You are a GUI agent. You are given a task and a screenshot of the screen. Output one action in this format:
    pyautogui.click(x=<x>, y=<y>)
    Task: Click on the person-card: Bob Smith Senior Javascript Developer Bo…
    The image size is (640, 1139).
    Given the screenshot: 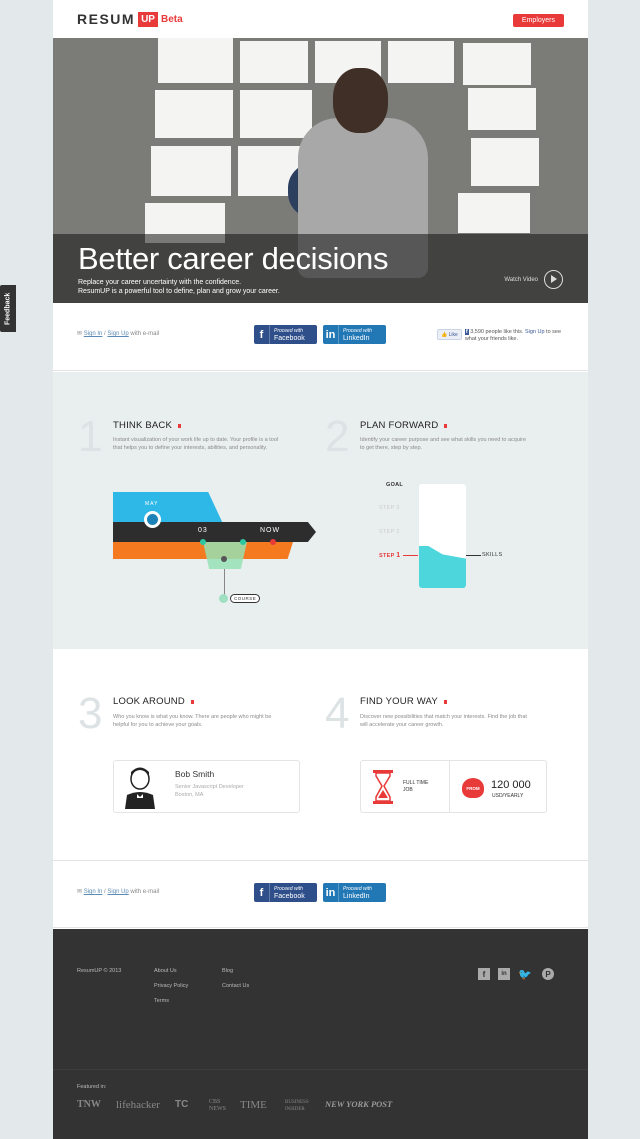 What is the action you would take?
    pyautogui.click(x=206, y=786)
    